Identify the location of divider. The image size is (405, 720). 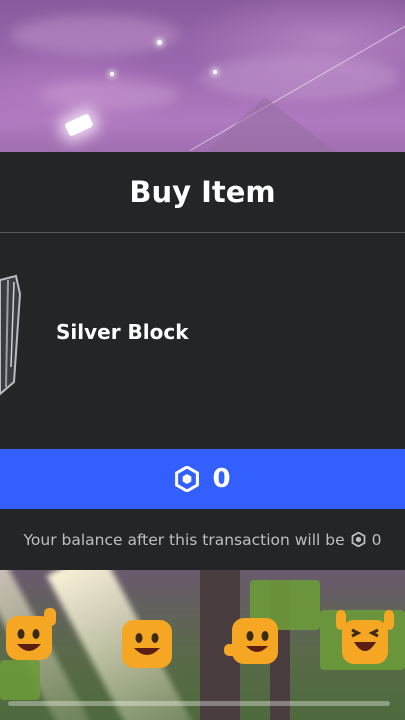
(202, 232).